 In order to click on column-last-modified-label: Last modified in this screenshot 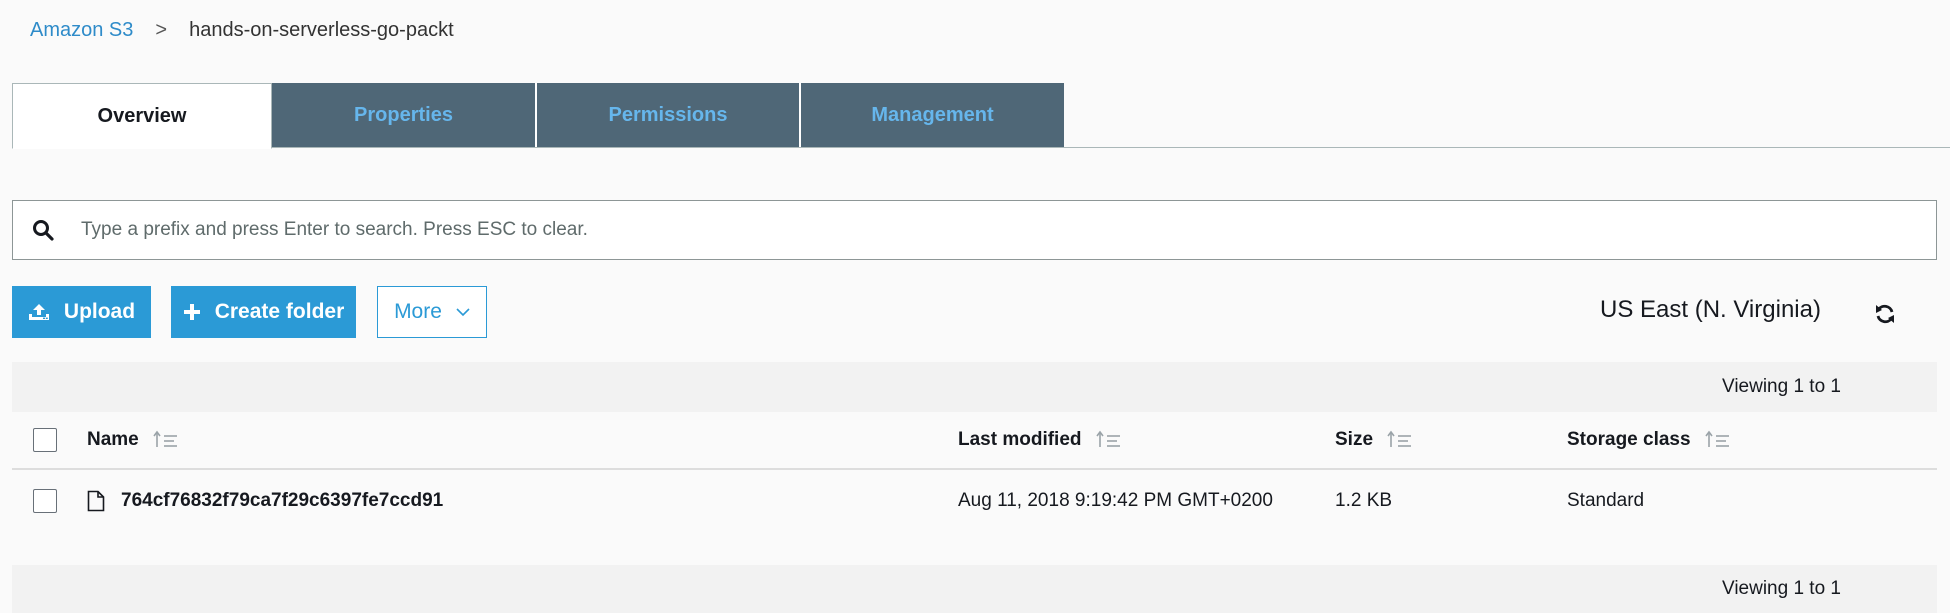, I will do `click(1020, 439)`.